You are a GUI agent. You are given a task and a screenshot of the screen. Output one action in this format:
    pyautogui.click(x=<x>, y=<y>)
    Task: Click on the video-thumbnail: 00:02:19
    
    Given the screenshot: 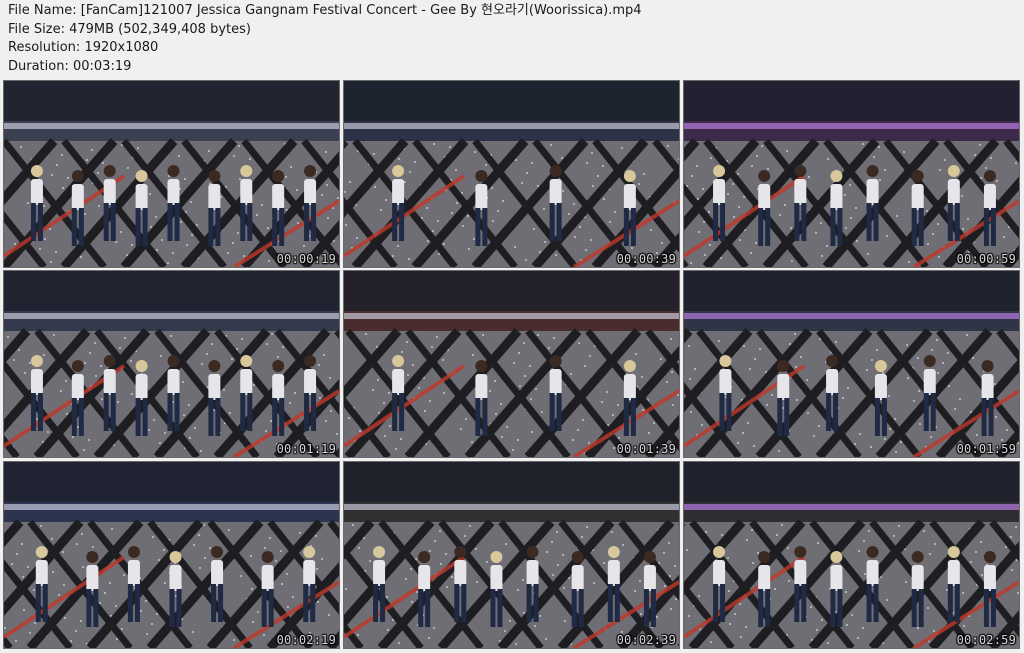 What is the action you would take?
    pyautogui.click(x=171, y=555)
    